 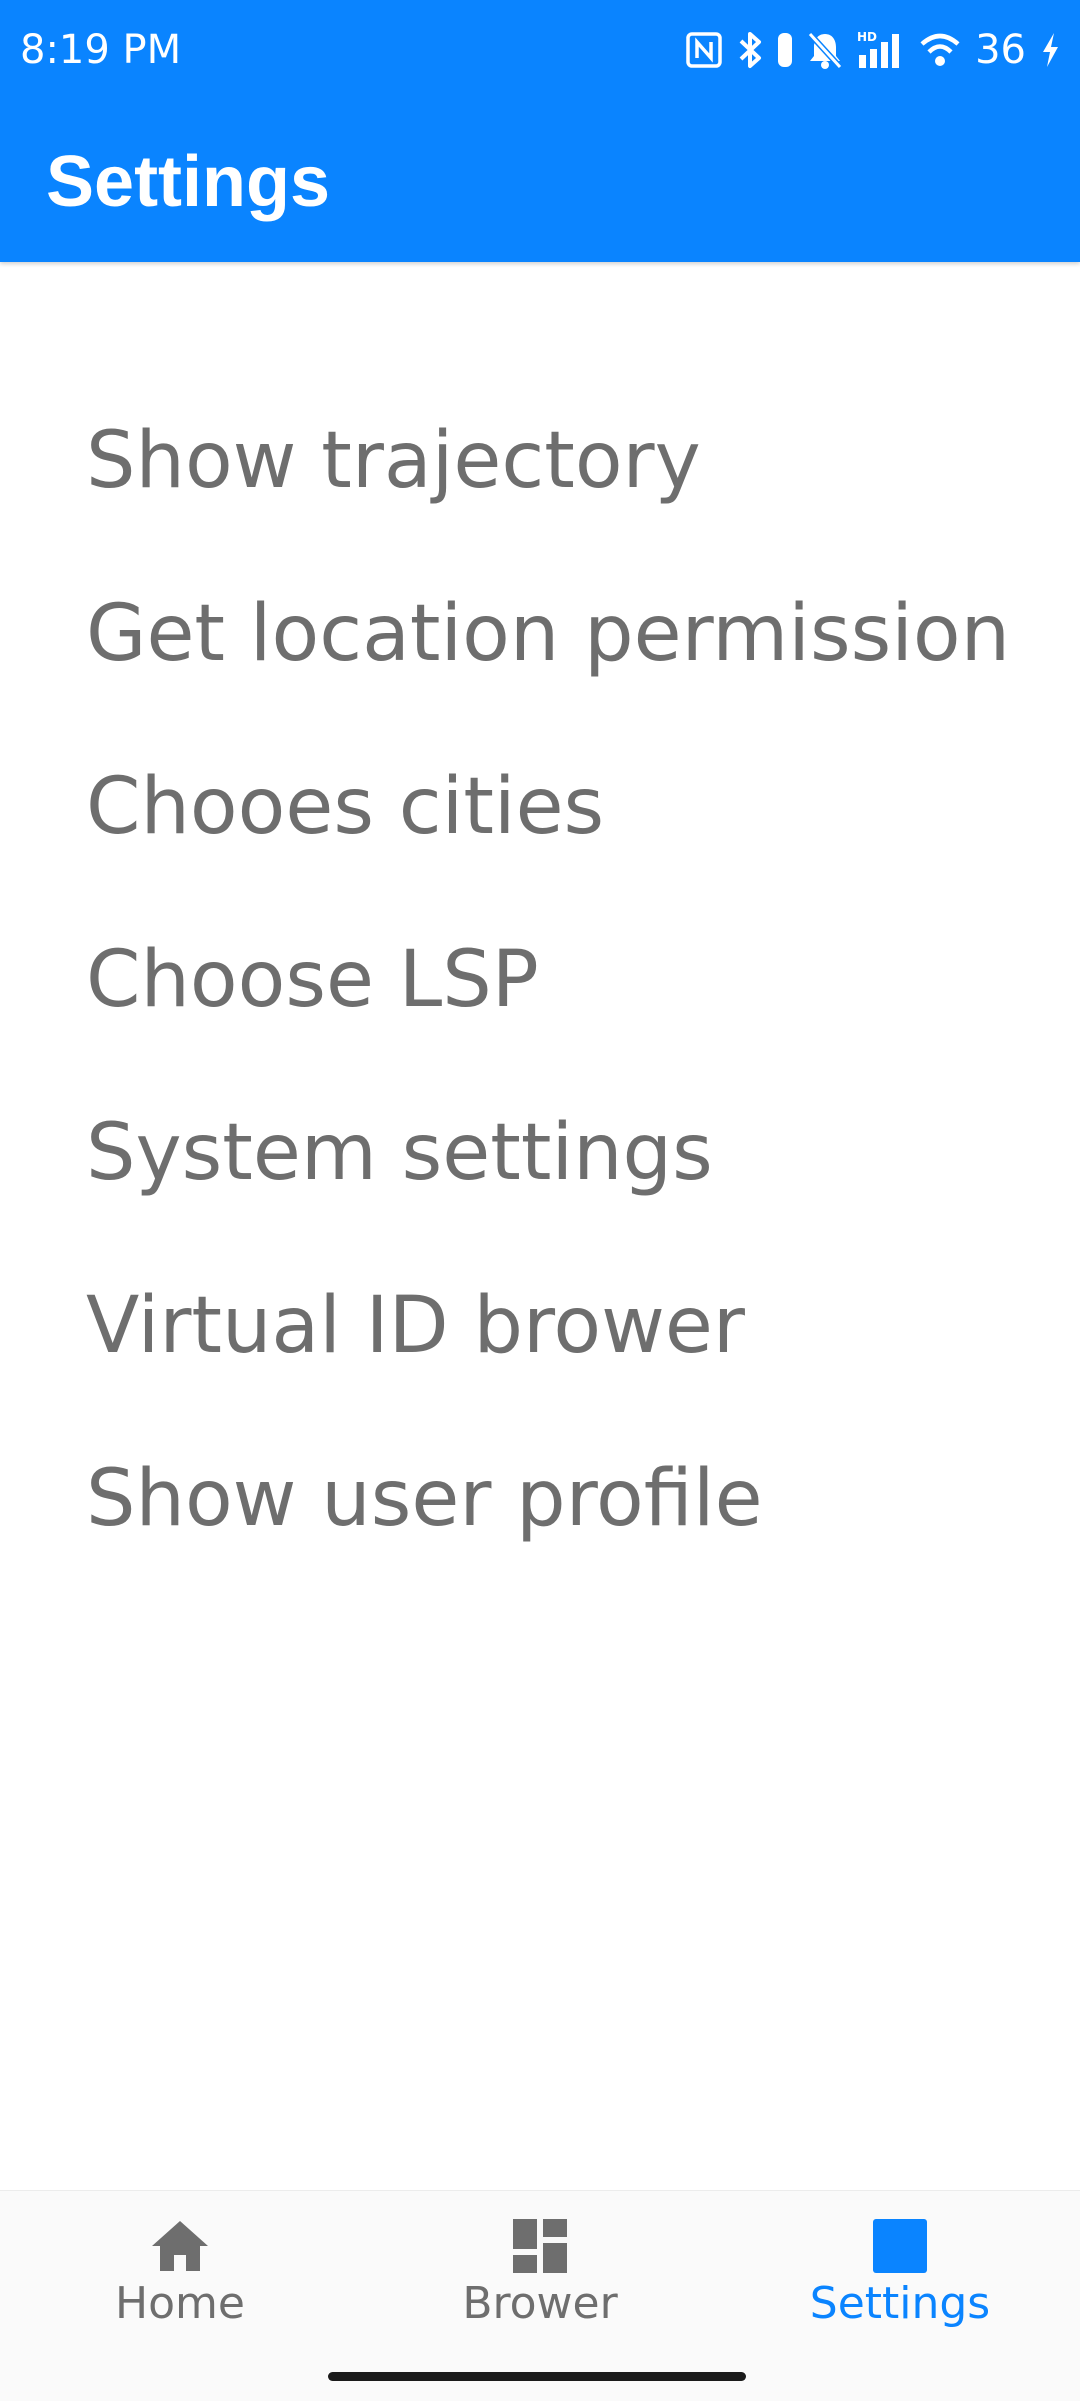 I want to click on settings-item-choose-lsp: Choose LSP, so click(x=540, y=1005).